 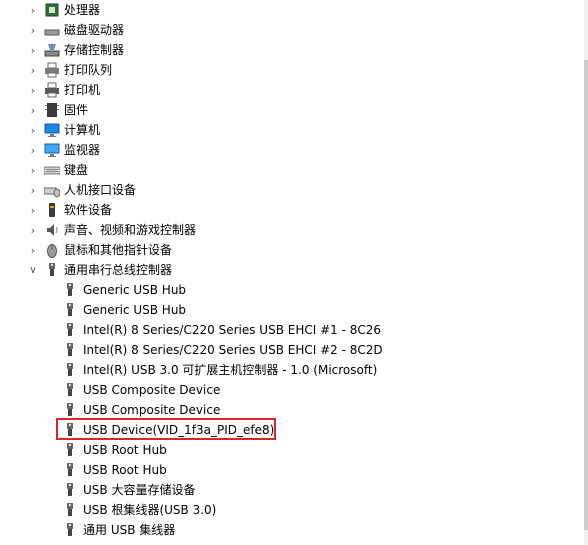 What do you see at coordinates (280, 130) in the screenshot?
I see `category-computer: › 计算机` at bounding box center [280, 130].